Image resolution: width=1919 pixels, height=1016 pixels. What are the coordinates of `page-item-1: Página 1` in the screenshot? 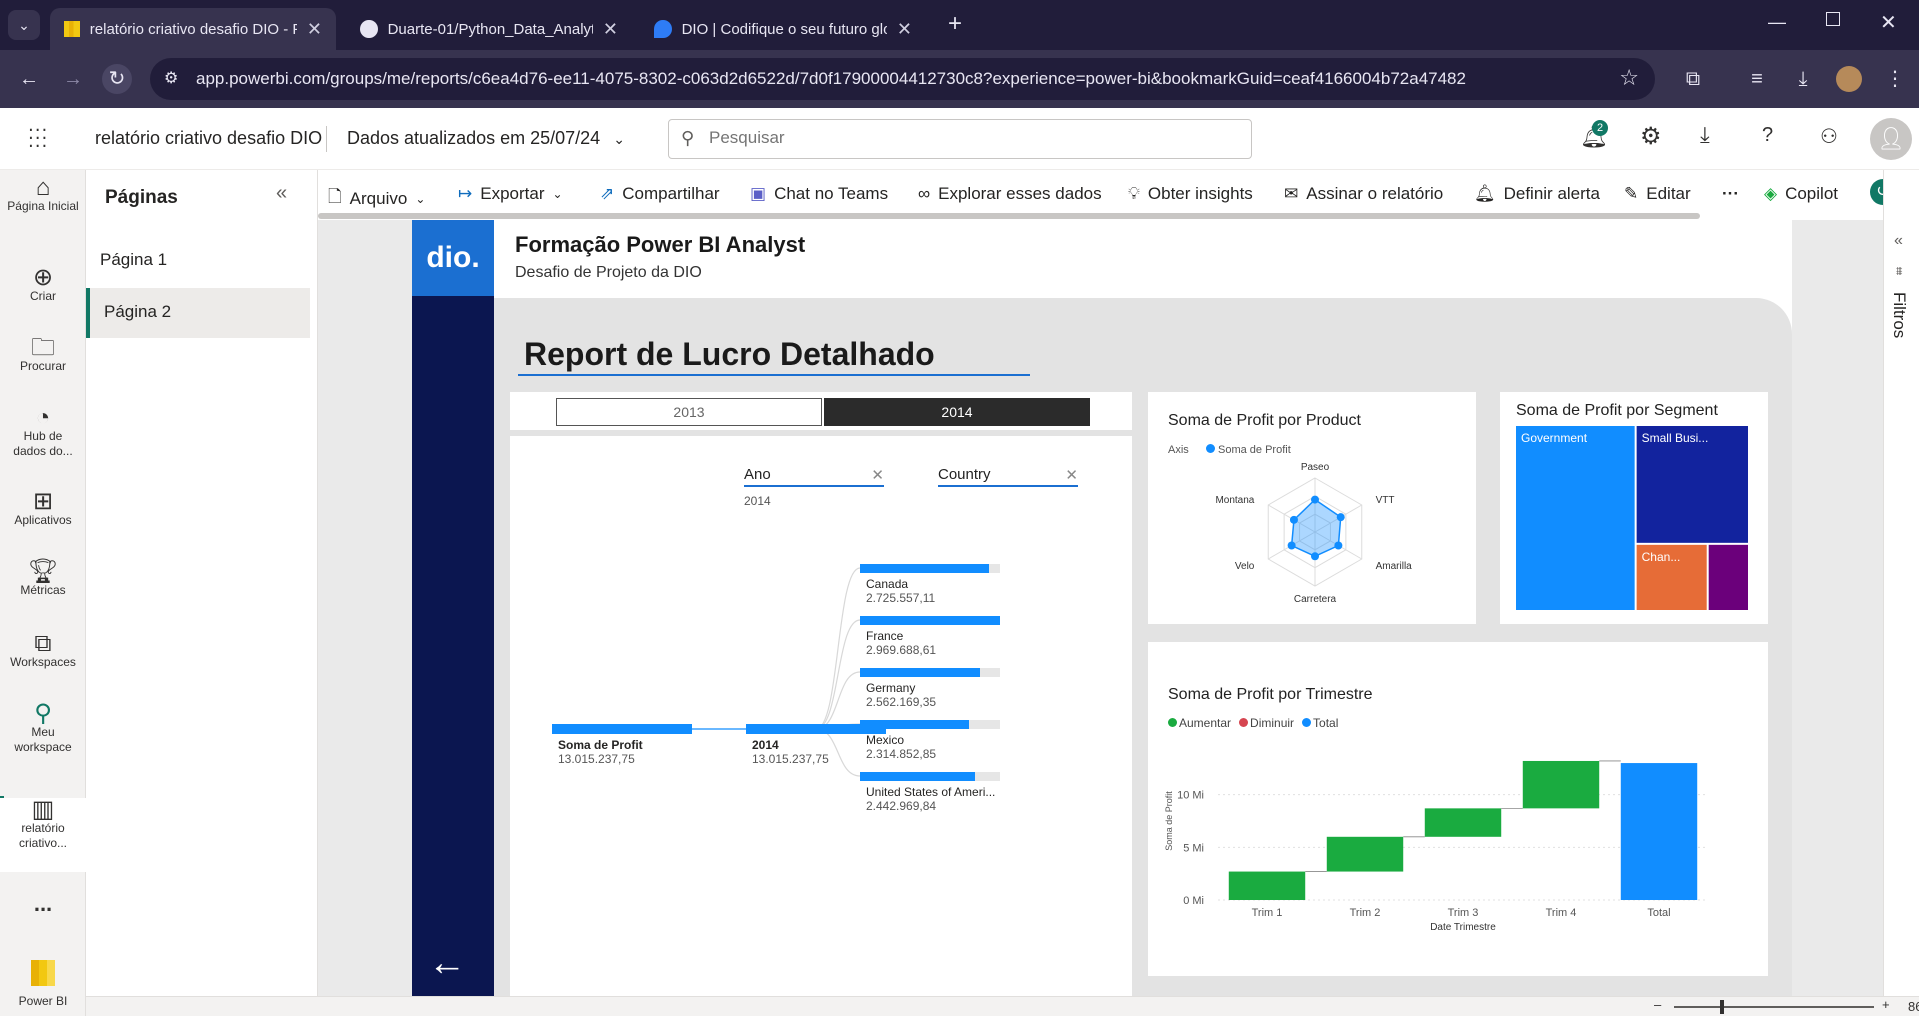 It's located at (198, 261).